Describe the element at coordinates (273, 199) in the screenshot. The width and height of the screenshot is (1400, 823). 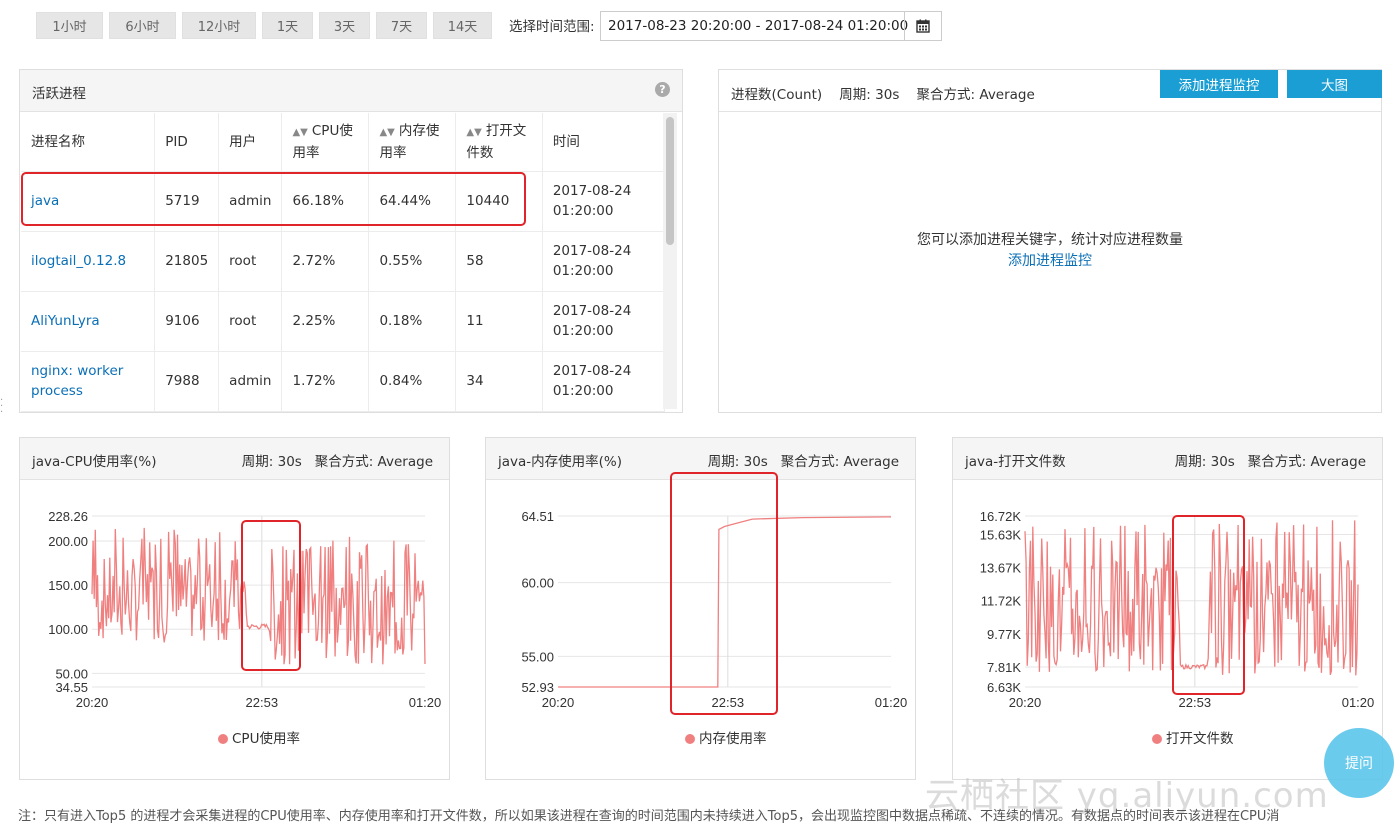
I see `highlight-java-row` at that location.